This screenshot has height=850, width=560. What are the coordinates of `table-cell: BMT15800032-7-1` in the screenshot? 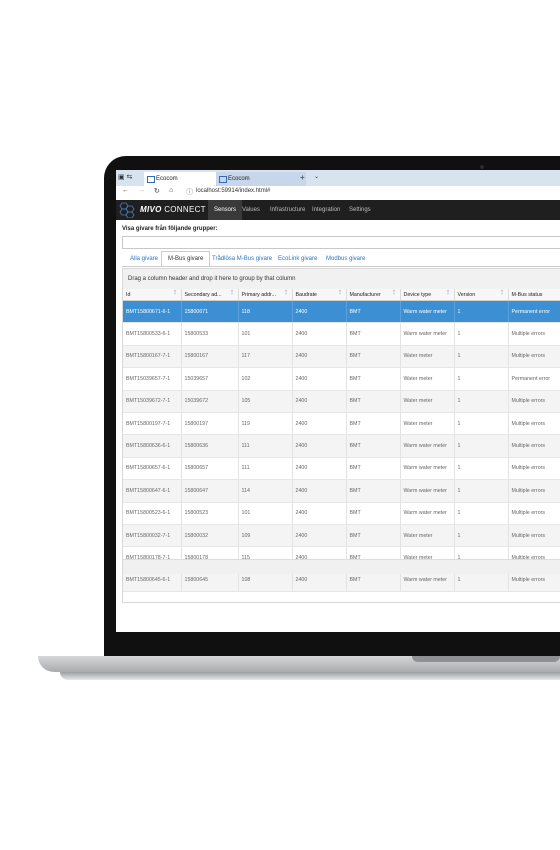 It's located at (152, 536).